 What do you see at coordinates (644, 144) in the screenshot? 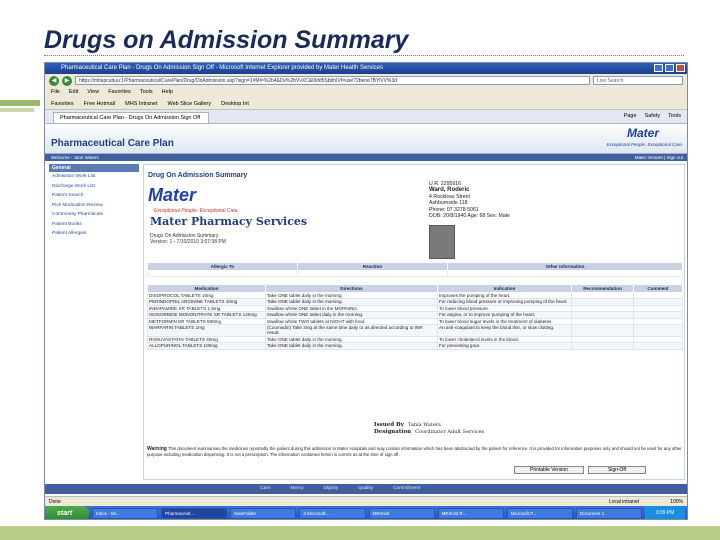
I see `mater-tagline: Exceptional People. Exceptional Care.` at bounding box center [644, 144].